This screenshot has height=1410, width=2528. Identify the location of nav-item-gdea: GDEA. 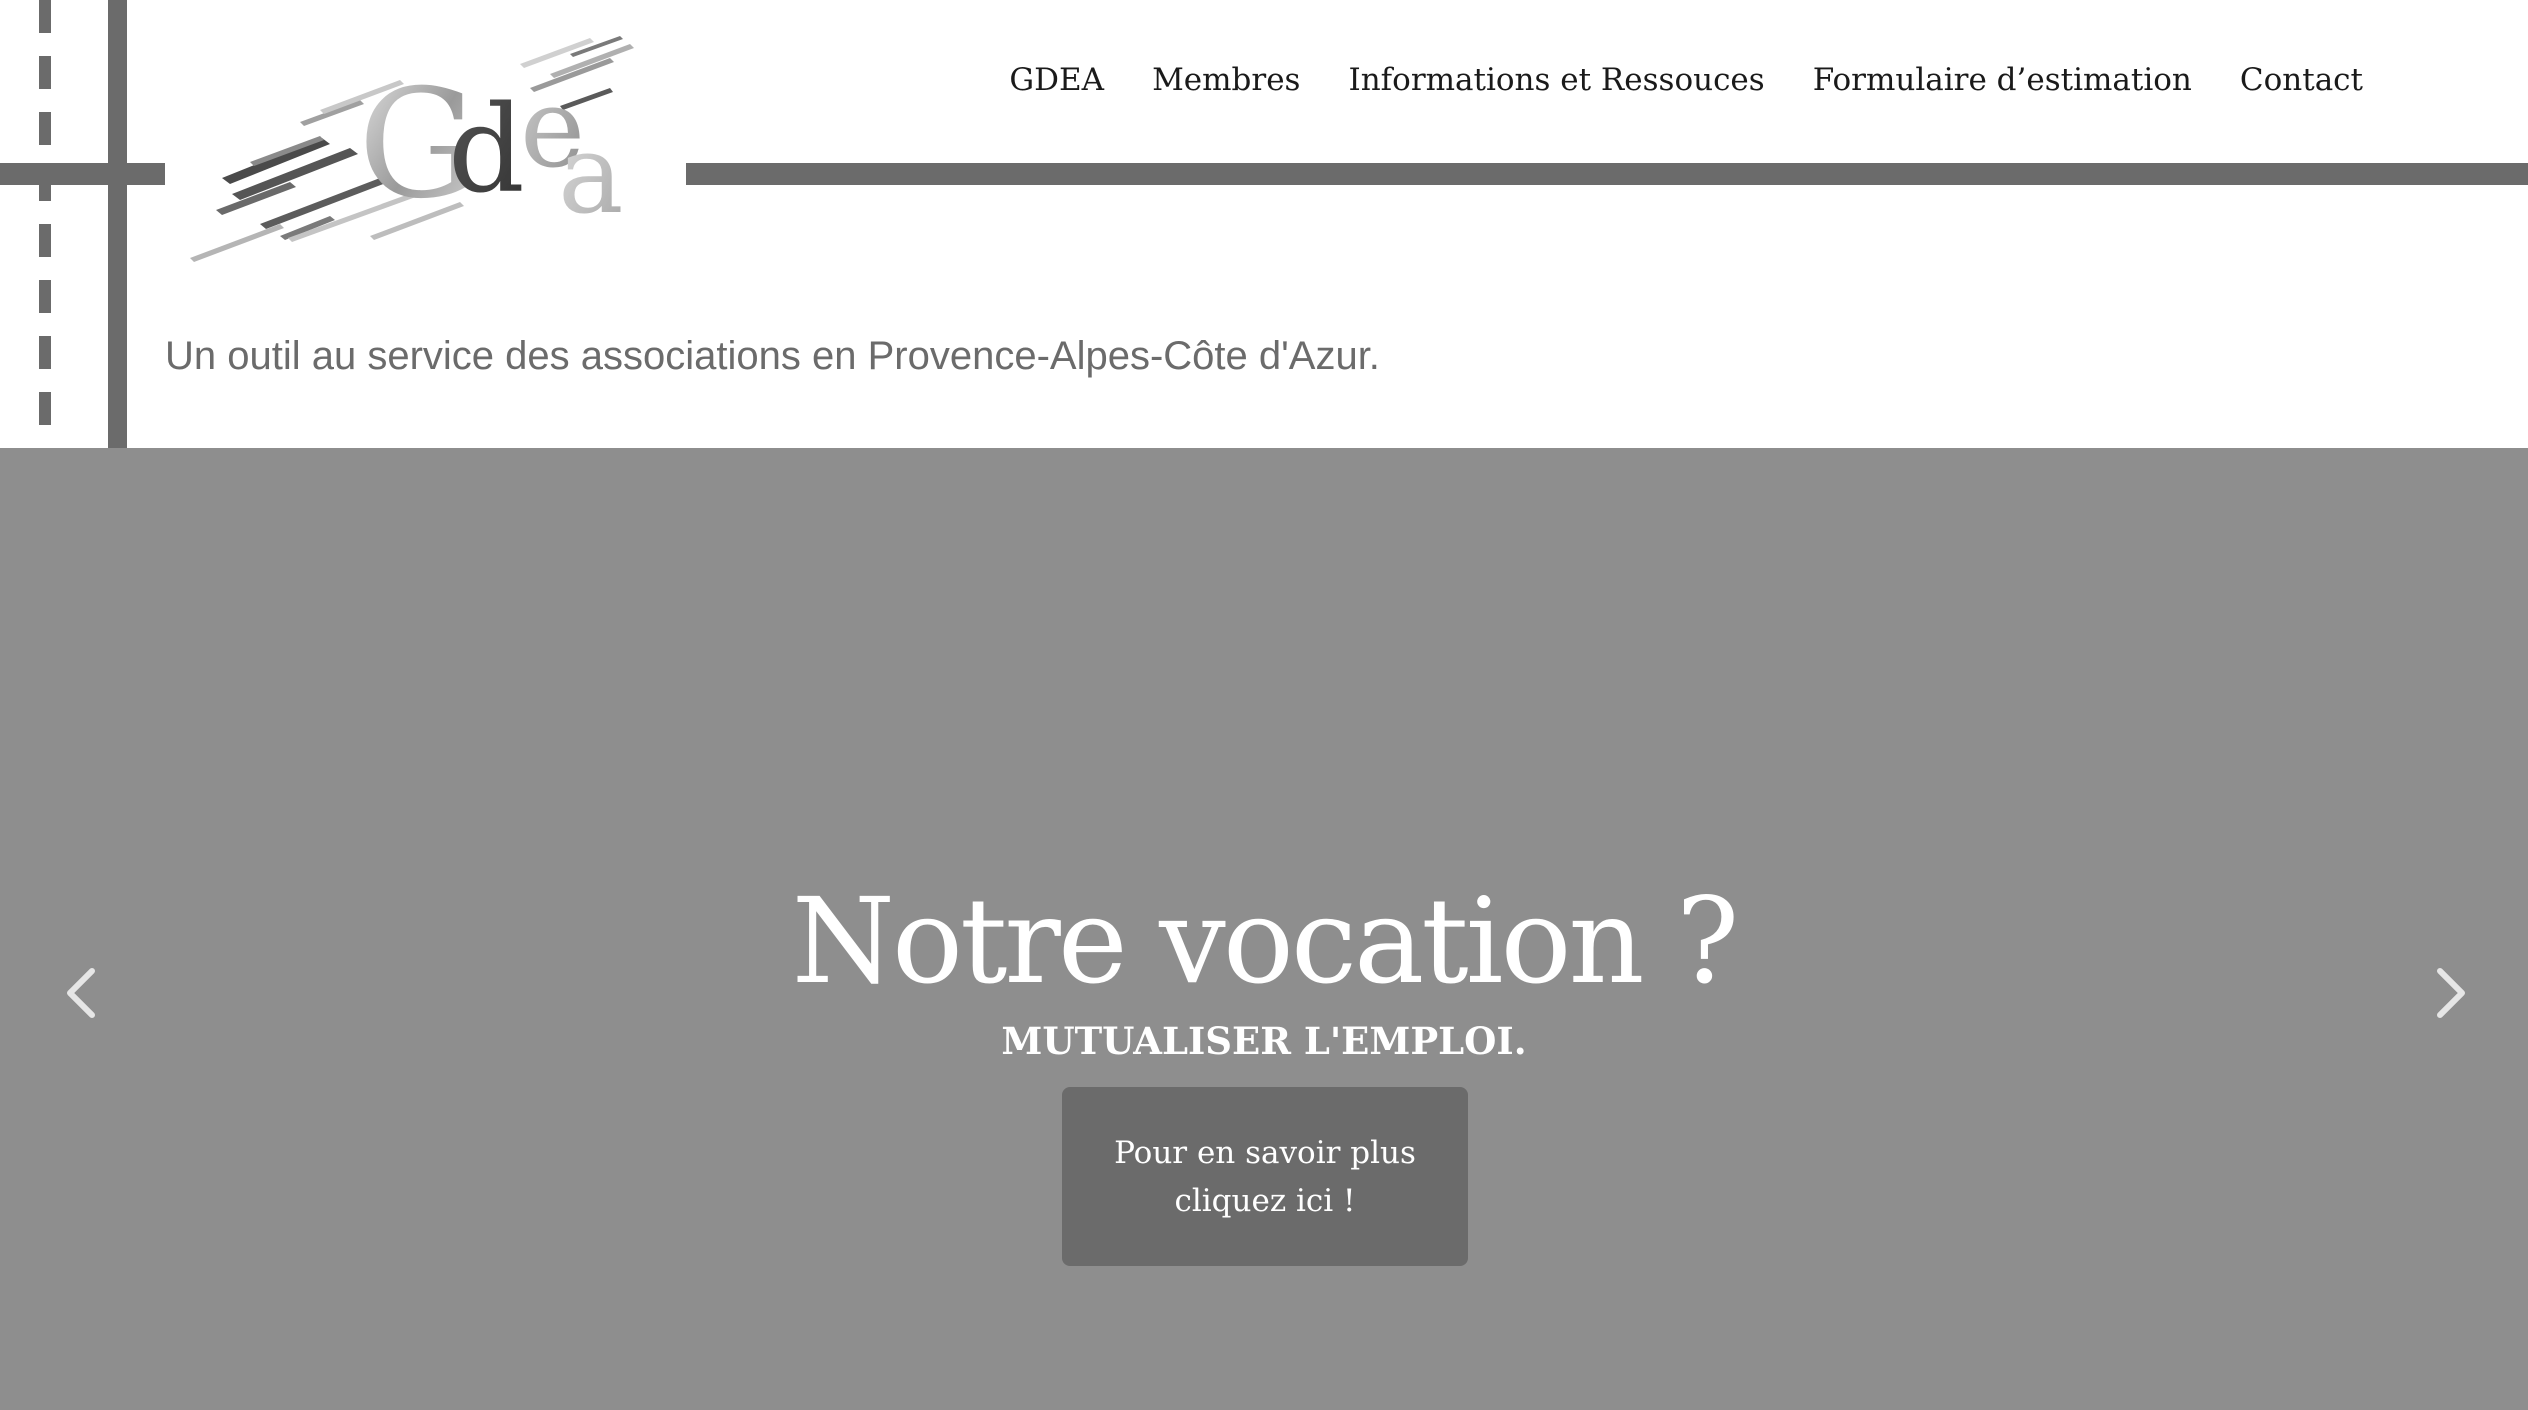
(1056, 80).